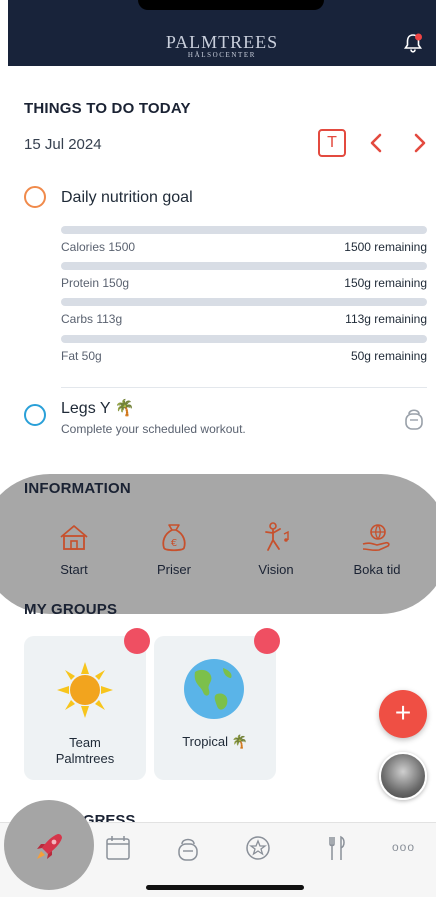  Describe the element at coordinates (336, 848) in the screenshot. I see `fork-knife-icon` at that location.